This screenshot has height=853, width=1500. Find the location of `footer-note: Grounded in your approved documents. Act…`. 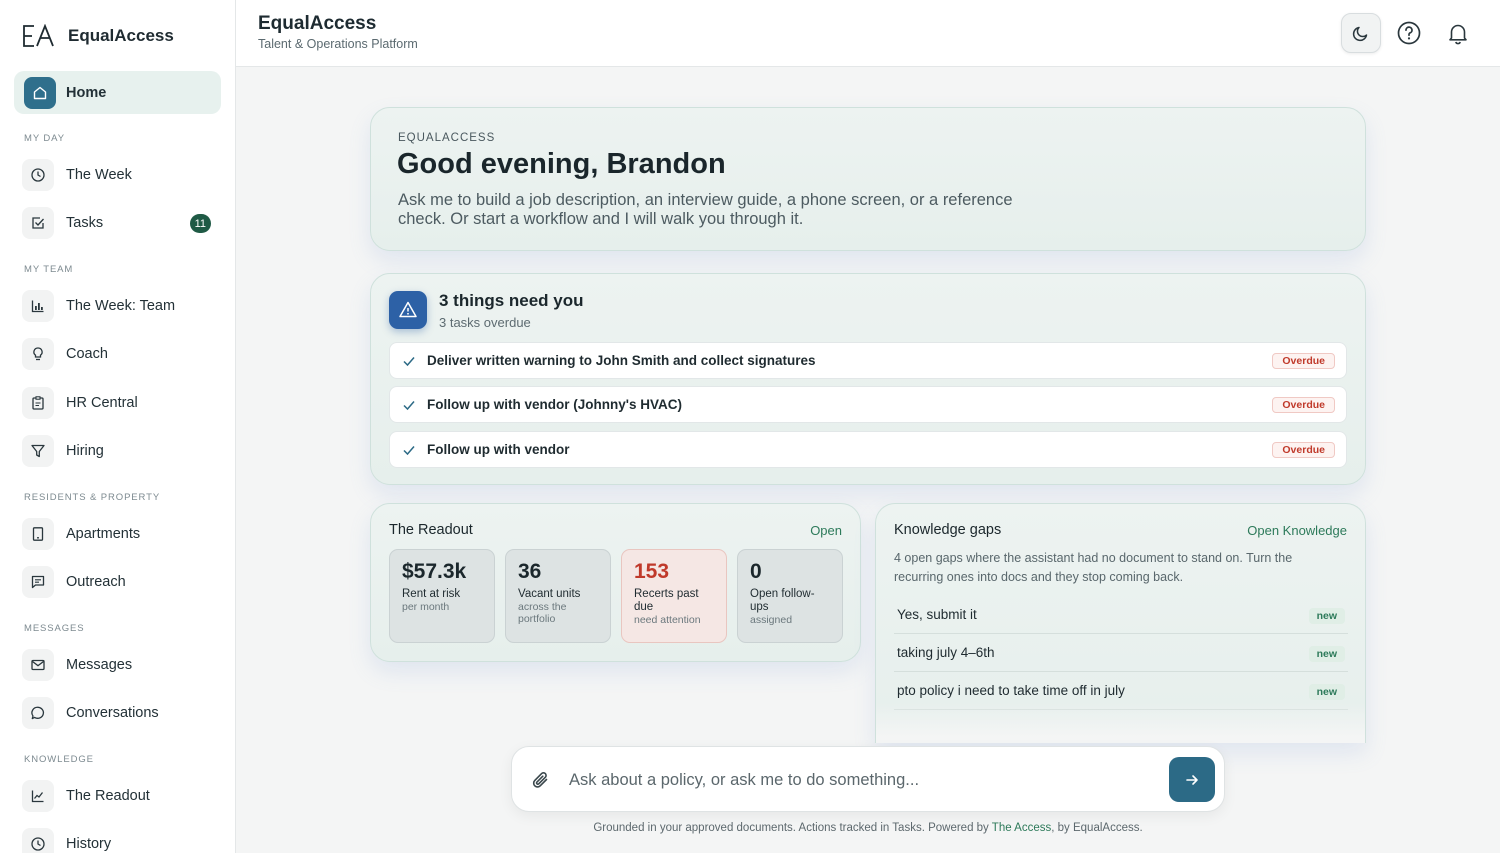

footer-note: Grounded in your approved documents. Act… is located at coordinates (868, 828).